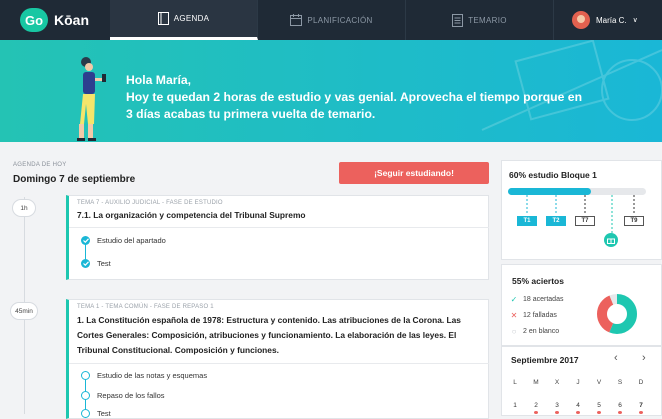 This screenshot has width=662, height=419. I want to click on user-name: María C., so click(611, 20).